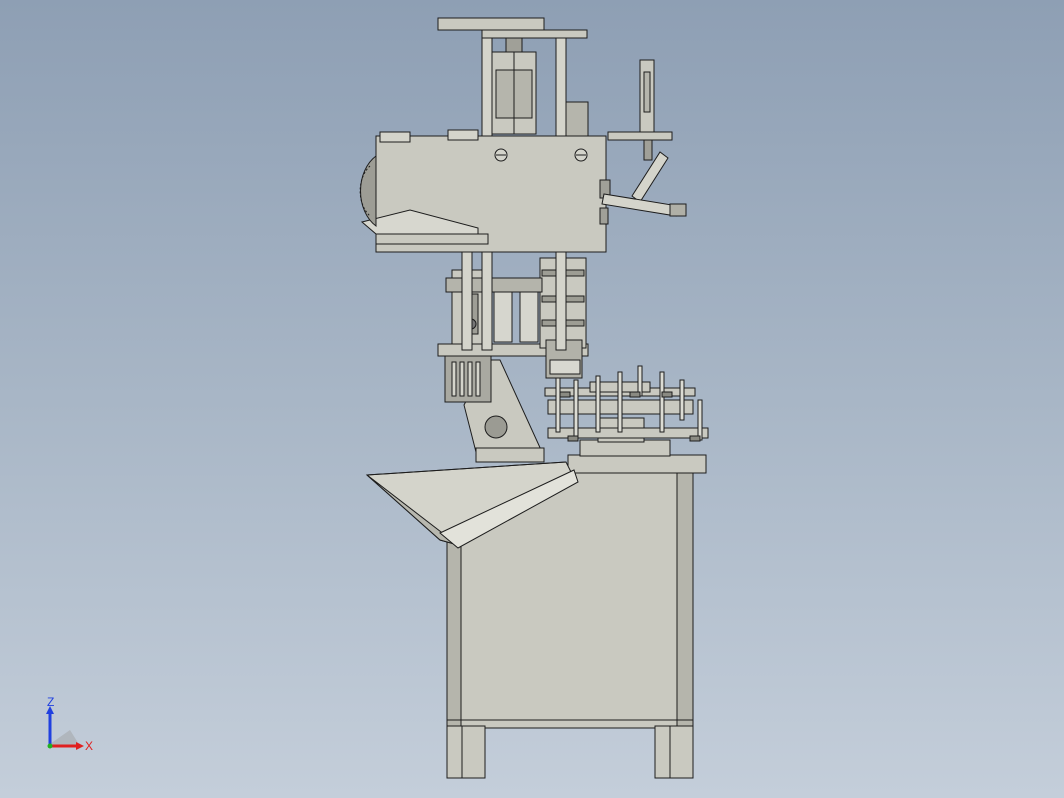 This screenshot has height=798, width=1064. I want to click on cap-feed-cylinders, so click(494, 307).